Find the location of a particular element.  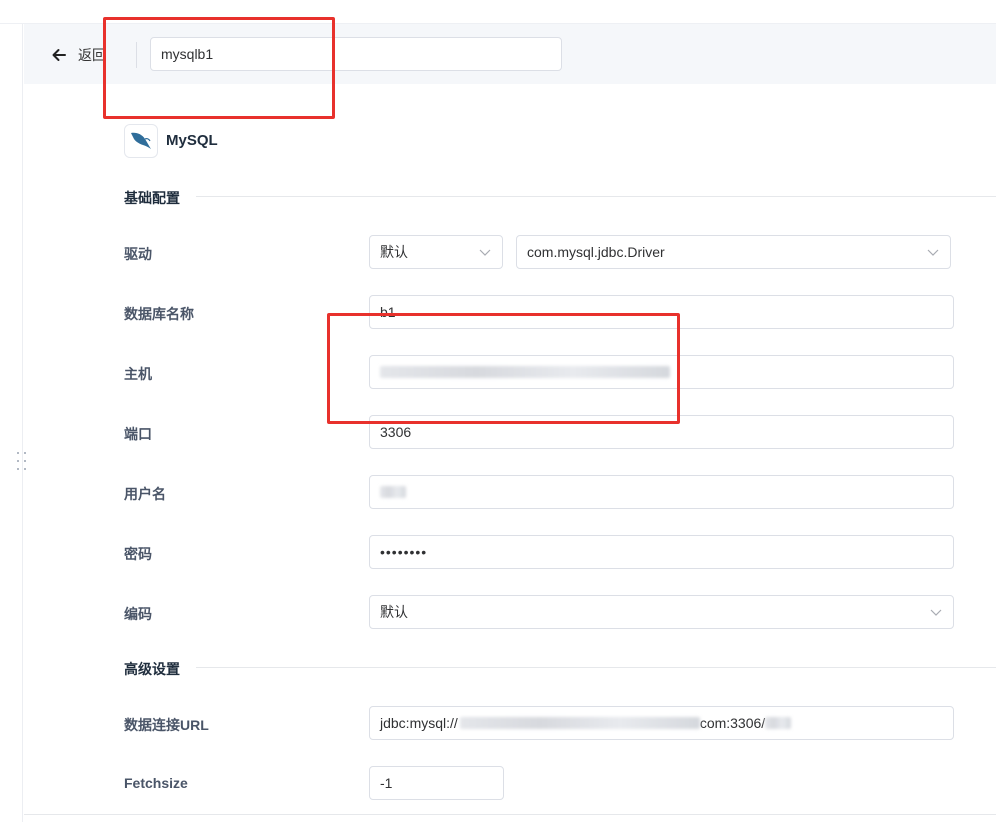

password-label: 密码 is located at coordinates (138, 554).